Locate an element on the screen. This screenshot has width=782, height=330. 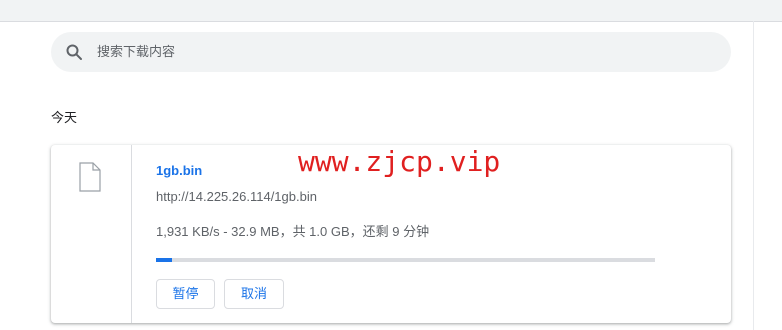
search-bar: 搜索下载内容 is located at coordinates (391, 52).